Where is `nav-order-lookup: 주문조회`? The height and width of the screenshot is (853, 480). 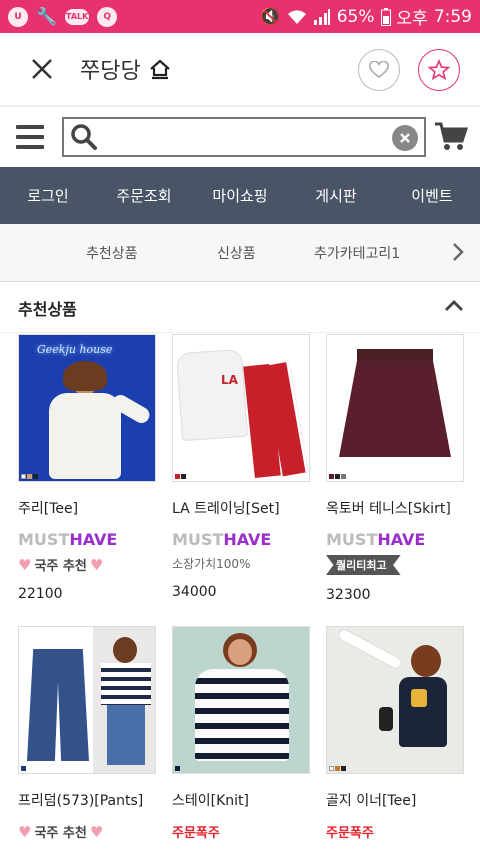
nav-order-lookup: 주문조회 is located at coordinates (144, 195).